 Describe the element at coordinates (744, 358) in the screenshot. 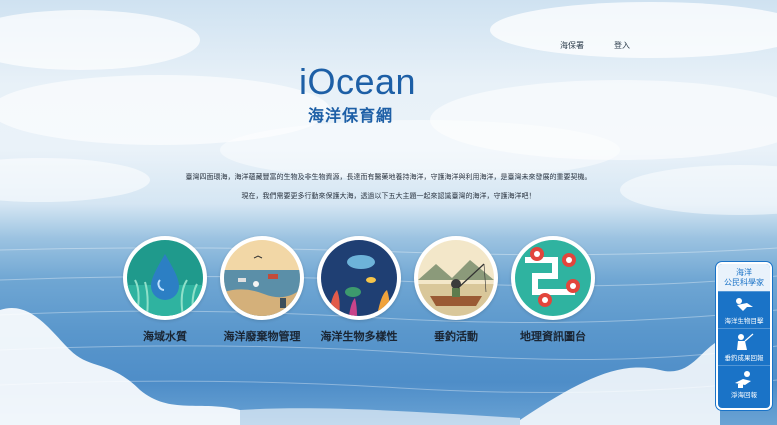

I see `panel-item-label: 垂釣成果回報` at that location.